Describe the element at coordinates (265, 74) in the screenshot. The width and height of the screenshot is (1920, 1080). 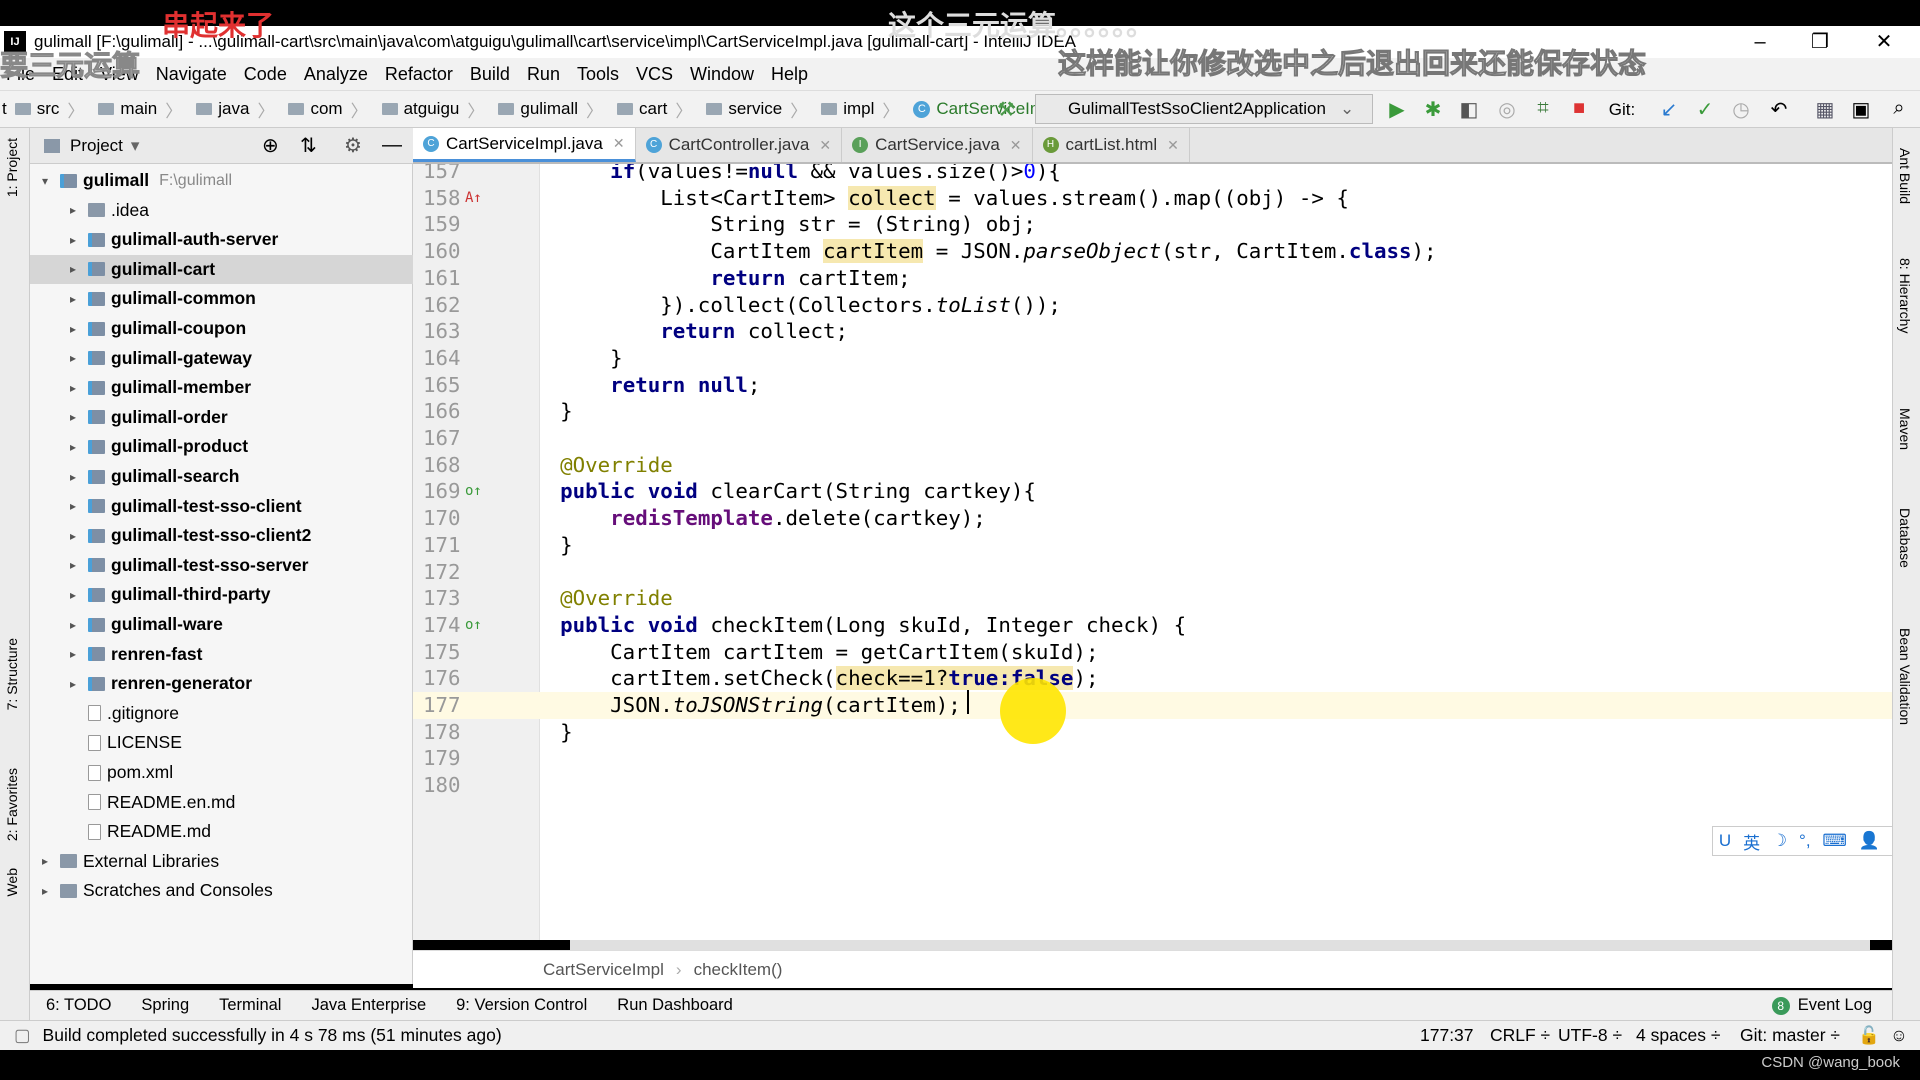
I see `menu-code: Code` at that location.